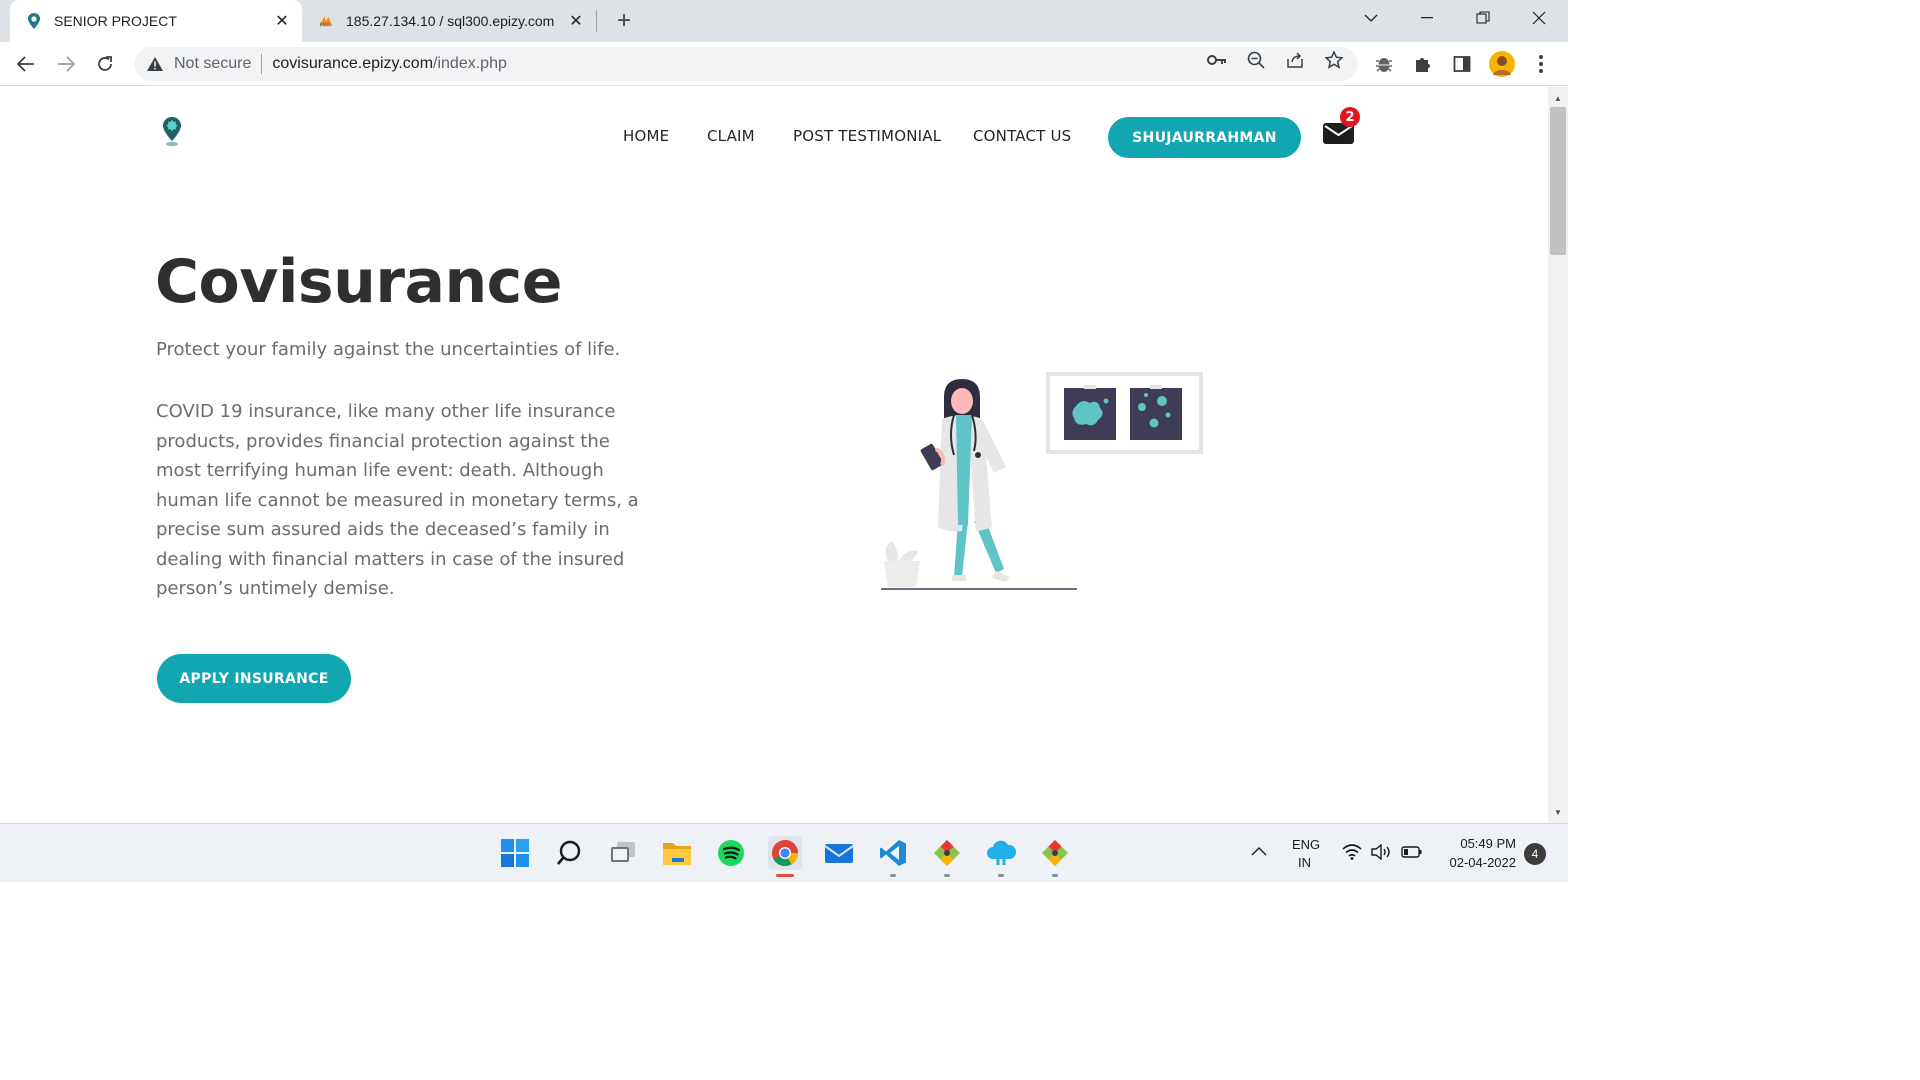  What do you see at coordinates (358, 282) in the screenshot?
I see `hero-title: Covisurance` at bounding box center [358, 282].